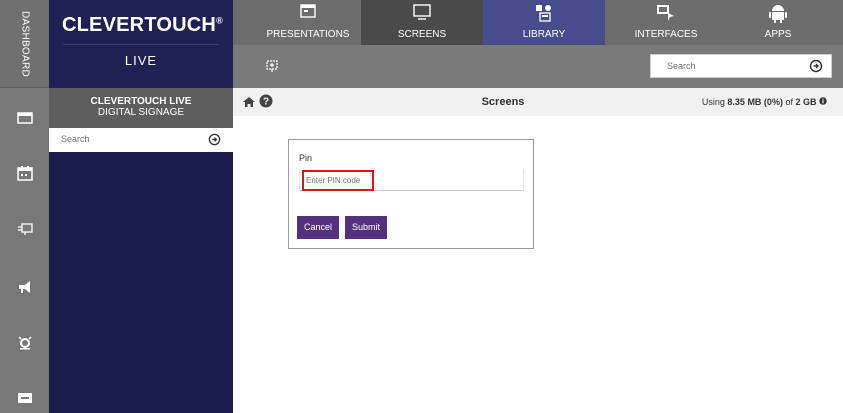  What do you see at coordinates (422, 13) in the screenshot?
I see `monitor-icon` at bounding box center [422, 13].